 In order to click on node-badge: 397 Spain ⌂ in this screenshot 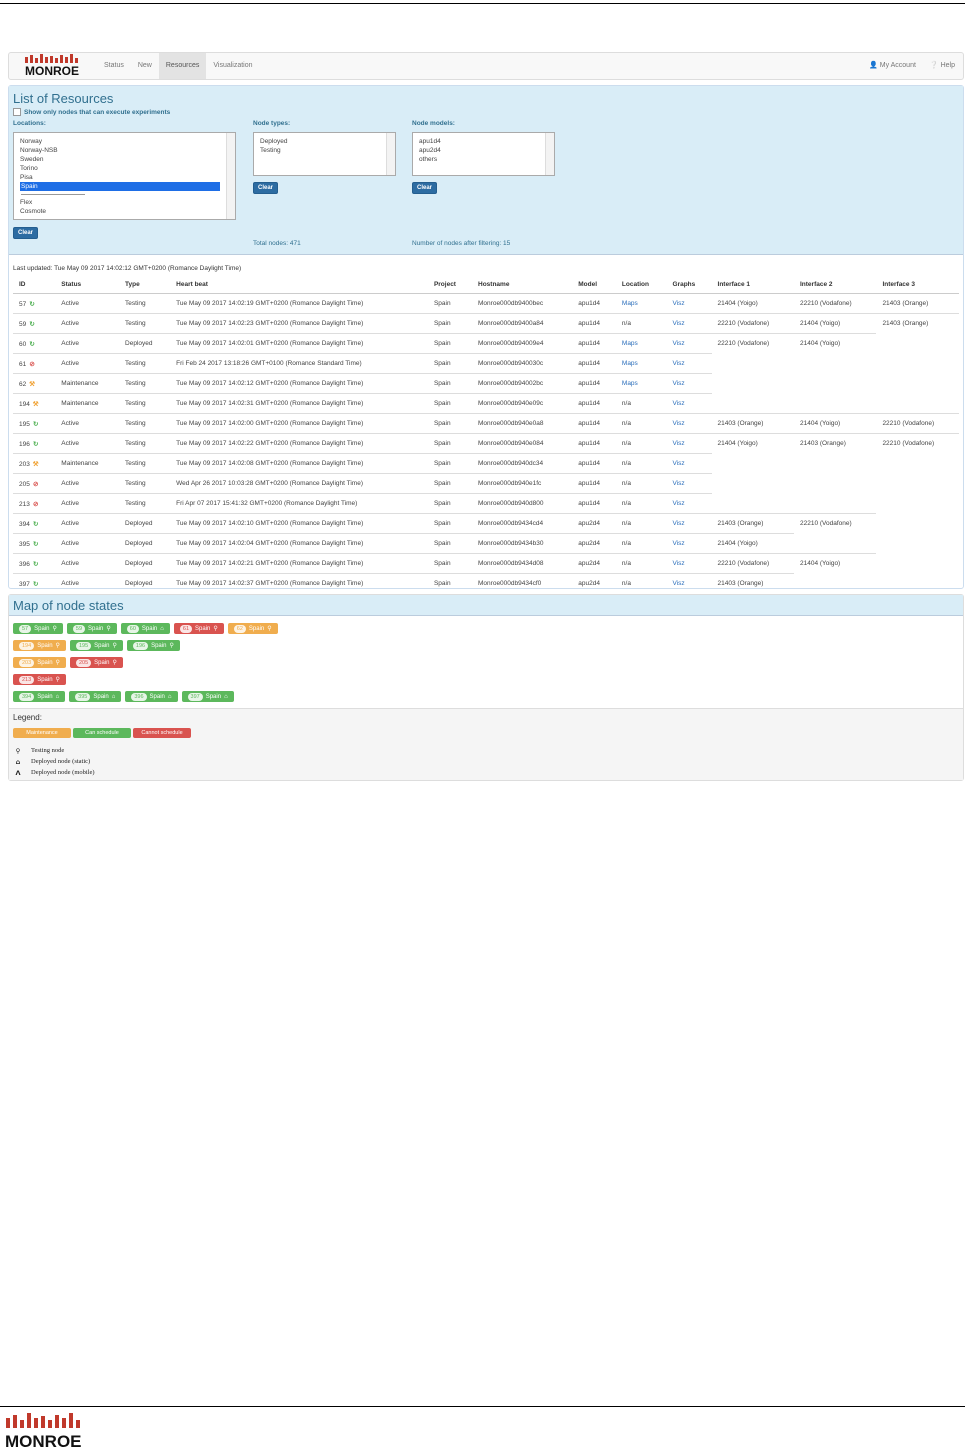, I will do `click(207, 696)`.